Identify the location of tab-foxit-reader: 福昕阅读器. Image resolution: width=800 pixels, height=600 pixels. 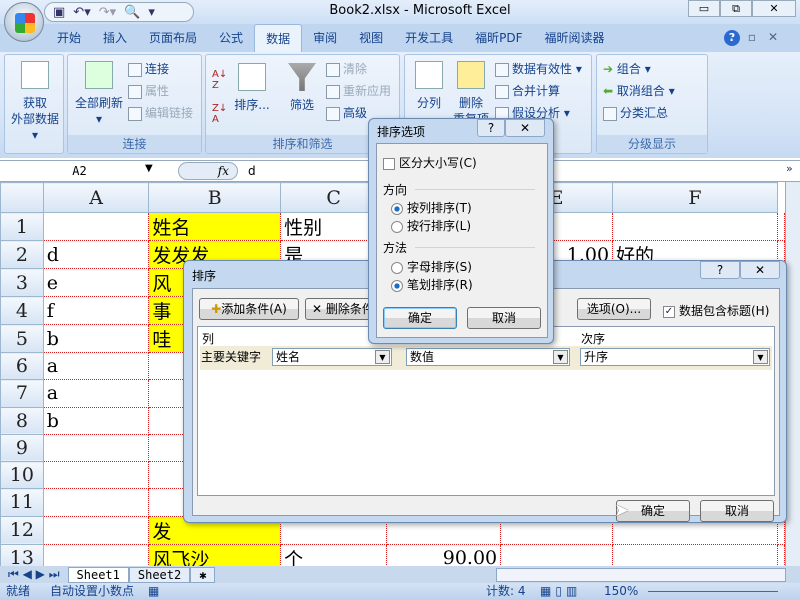
(575, 38).